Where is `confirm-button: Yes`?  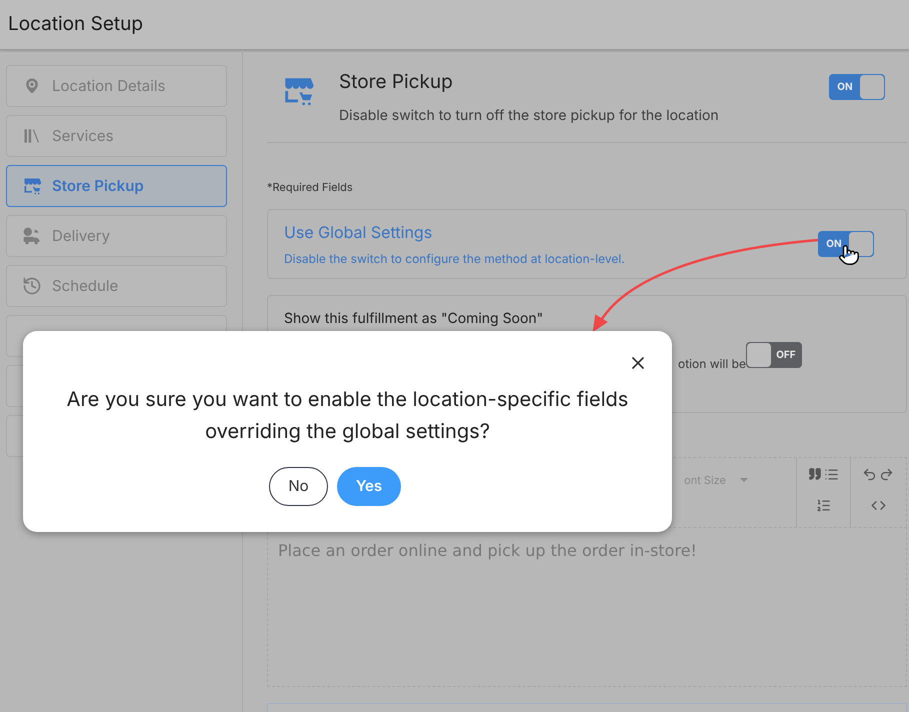
confirm-button: Yes is located at coordinates (369, 486).